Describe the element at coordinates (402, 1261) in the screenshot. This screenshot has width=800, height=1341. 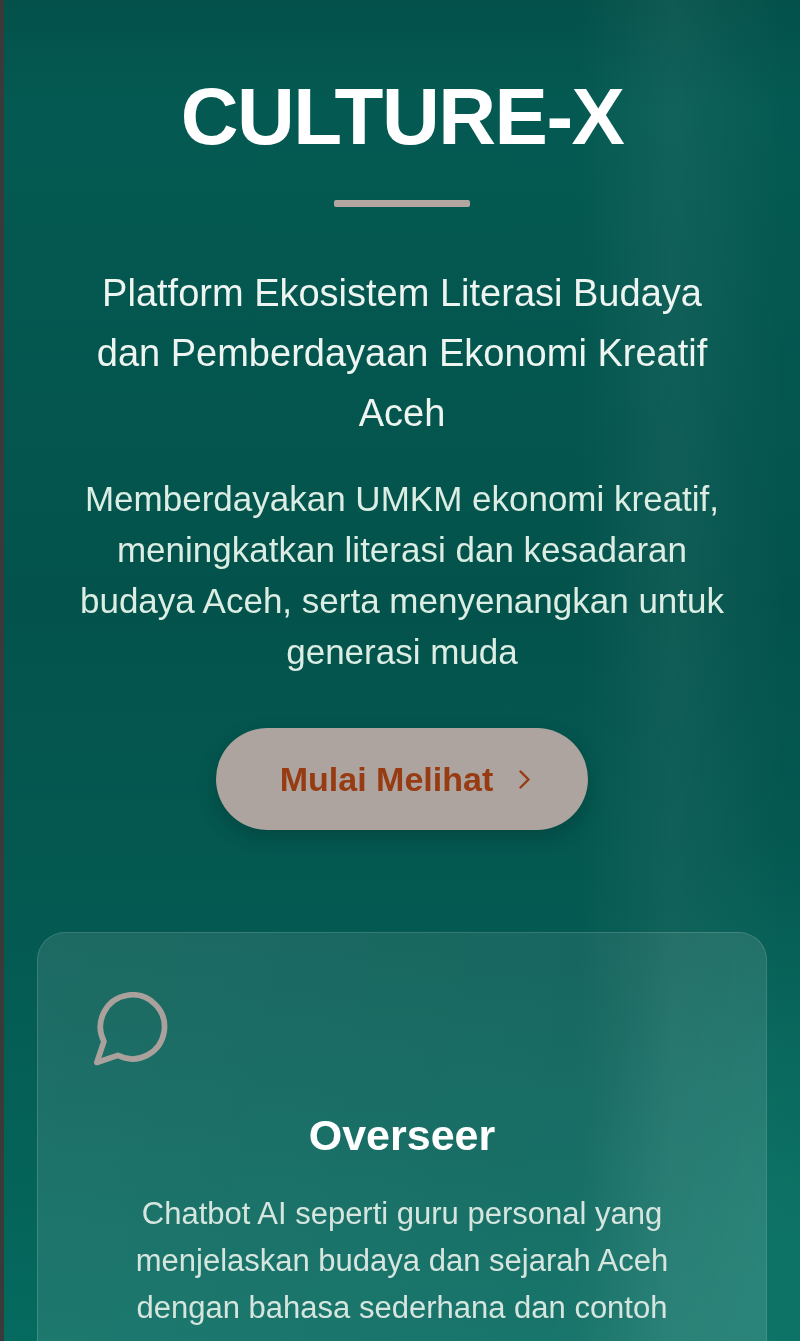
I see `feature-description: Chatbot AI seperti guru personal yang menjelaskan budaya dan sejarah Aceh dengan bahasa sederhana dan contoh` at that location.